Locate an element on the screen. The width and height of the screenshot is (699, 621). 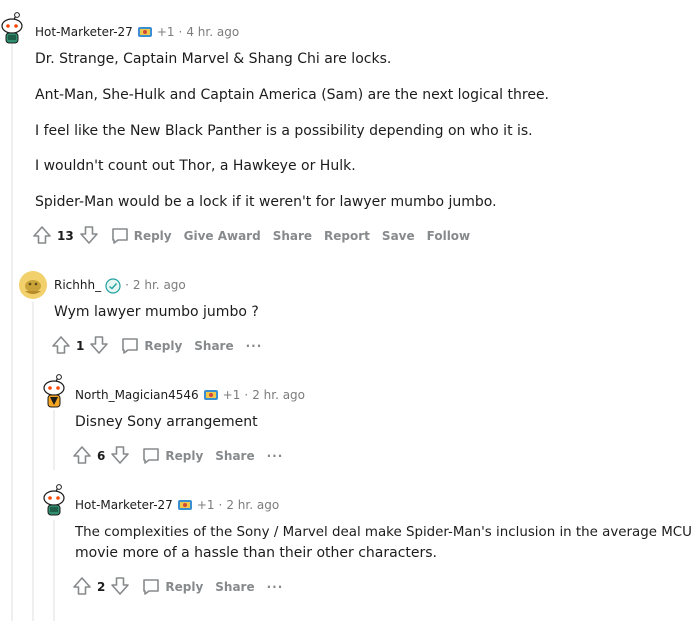
comment-actions: 1 Reply Share ··· is located at coordinates (160, 346).